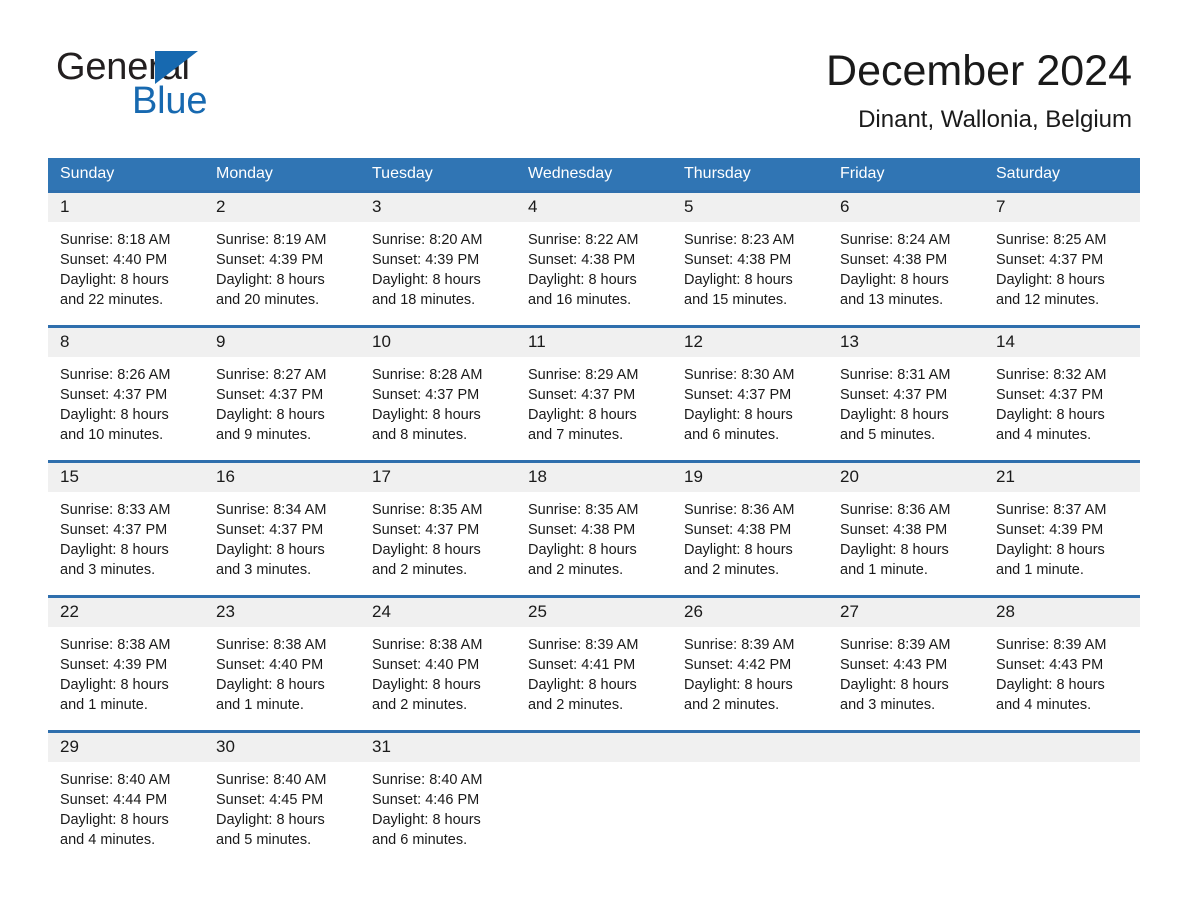 This screenshot has width=1188, height=918. I want to click on day-number: 24, so click(438, 612).